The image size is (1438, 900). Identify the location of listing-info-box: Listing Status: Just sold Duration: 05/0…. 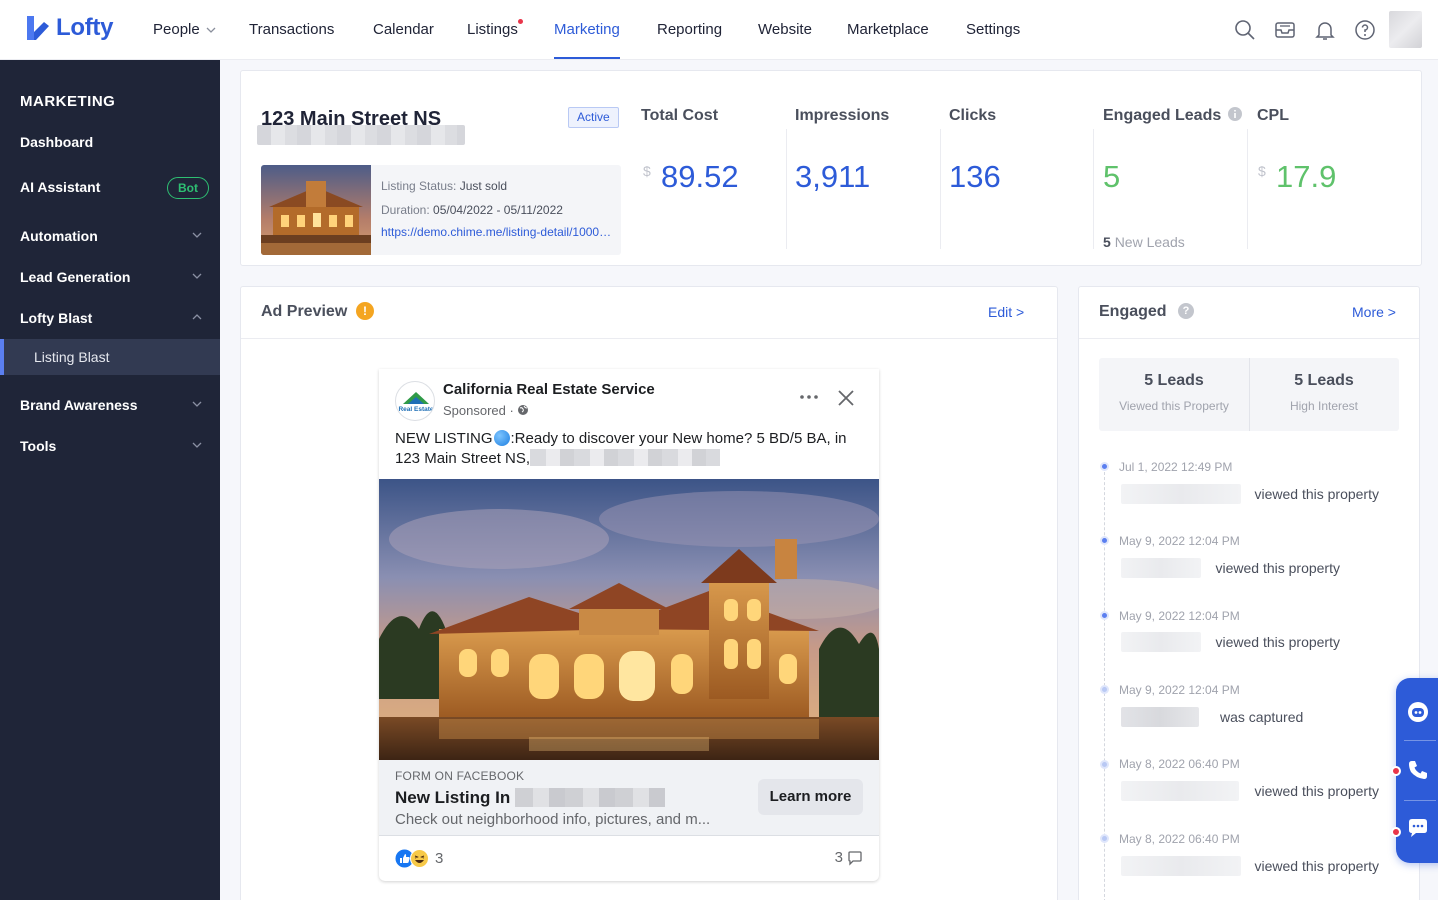
(441, 210).